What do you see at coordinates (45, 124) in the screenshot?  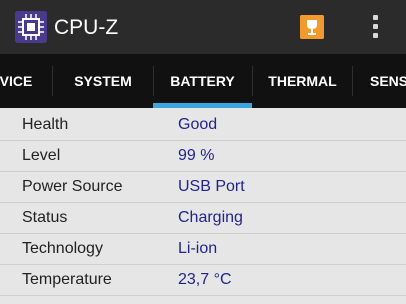 I see `row-label: Health` at bounding box center [45, 124].